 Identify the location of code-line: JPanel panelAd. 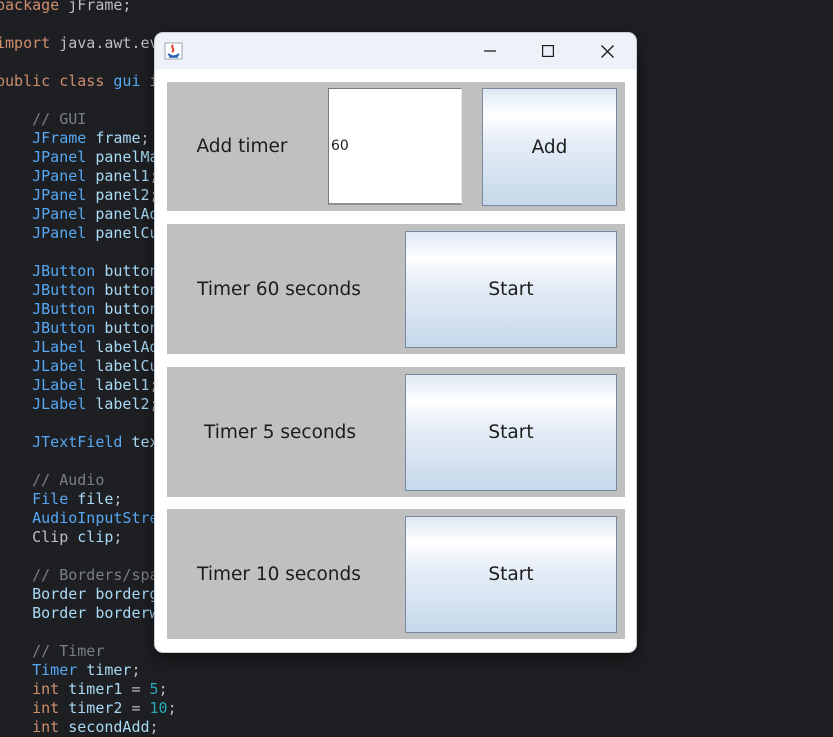
(79, 214).